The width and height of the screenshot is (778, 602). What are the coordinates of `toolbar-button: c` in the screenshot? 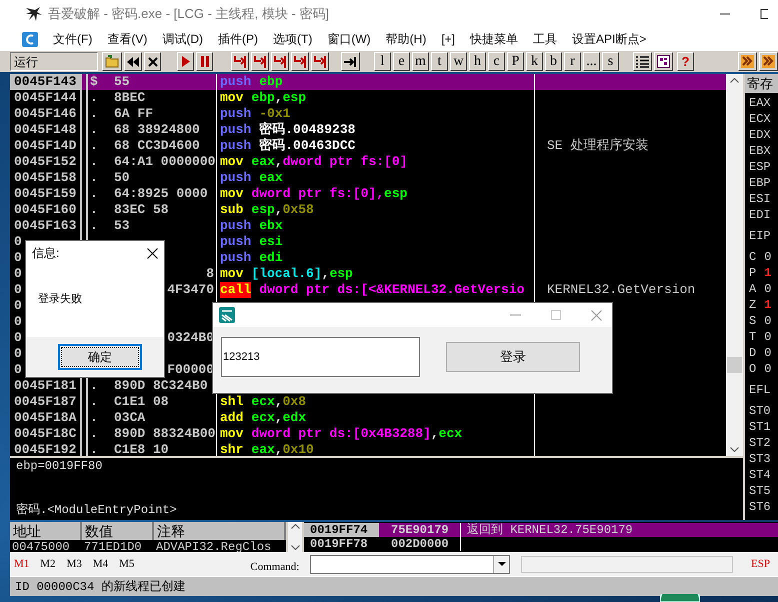 It's located at (496, 61).